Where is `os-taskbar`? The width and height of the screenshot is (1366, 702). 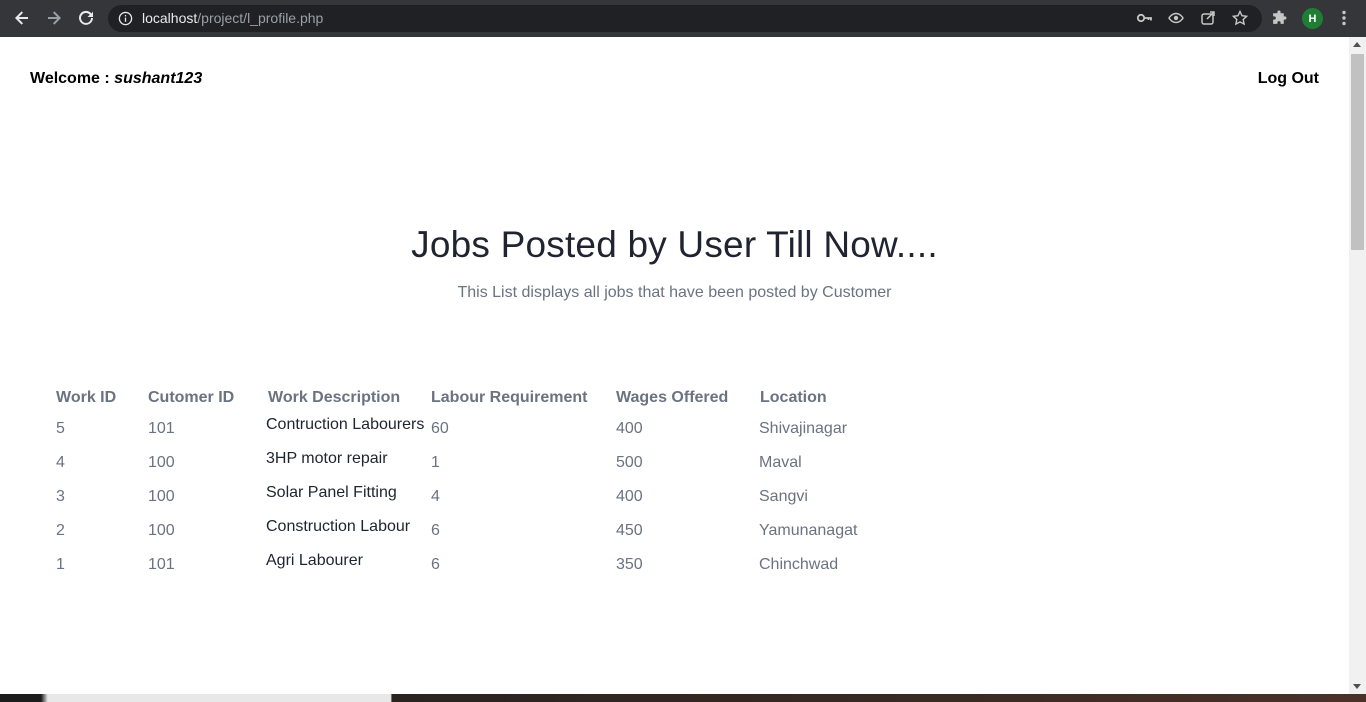
os-taskbar is located at coordinates (683, 698).